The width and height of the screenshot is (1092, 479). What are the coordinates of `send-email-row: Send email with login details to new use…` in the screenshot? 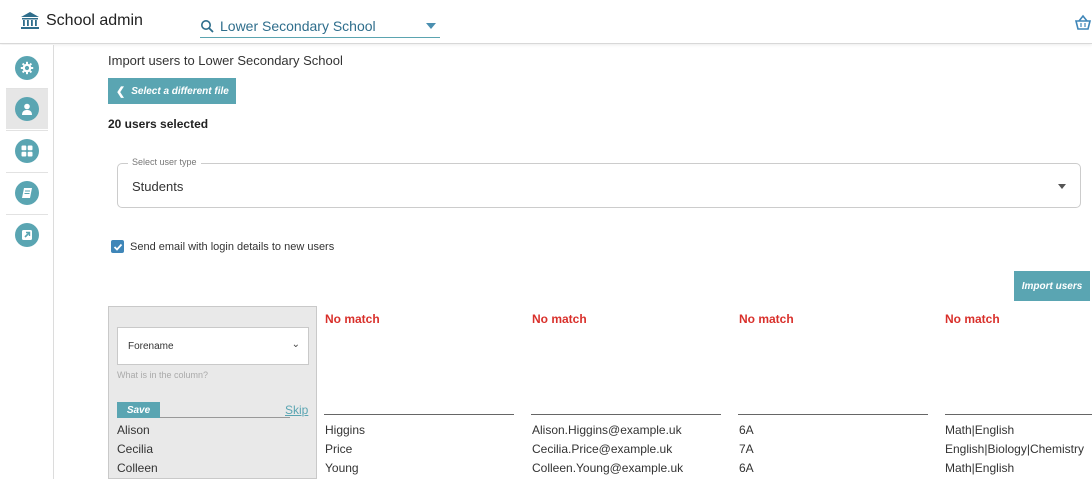 It's located at (222, 246).